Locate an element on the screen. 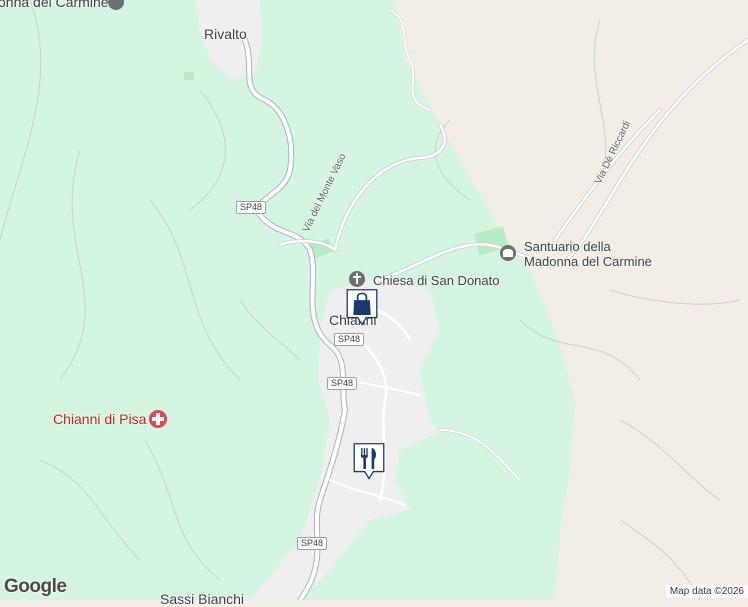 This screenshot has height=607, width=748. shopping-marker is located at coordinates (362, 308).